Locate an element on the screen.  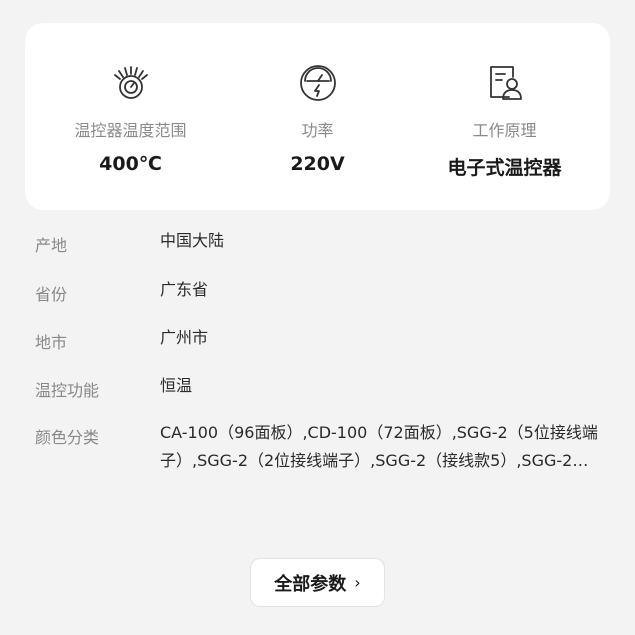
spec-label: 功率 is located at coordinates (317, 130).